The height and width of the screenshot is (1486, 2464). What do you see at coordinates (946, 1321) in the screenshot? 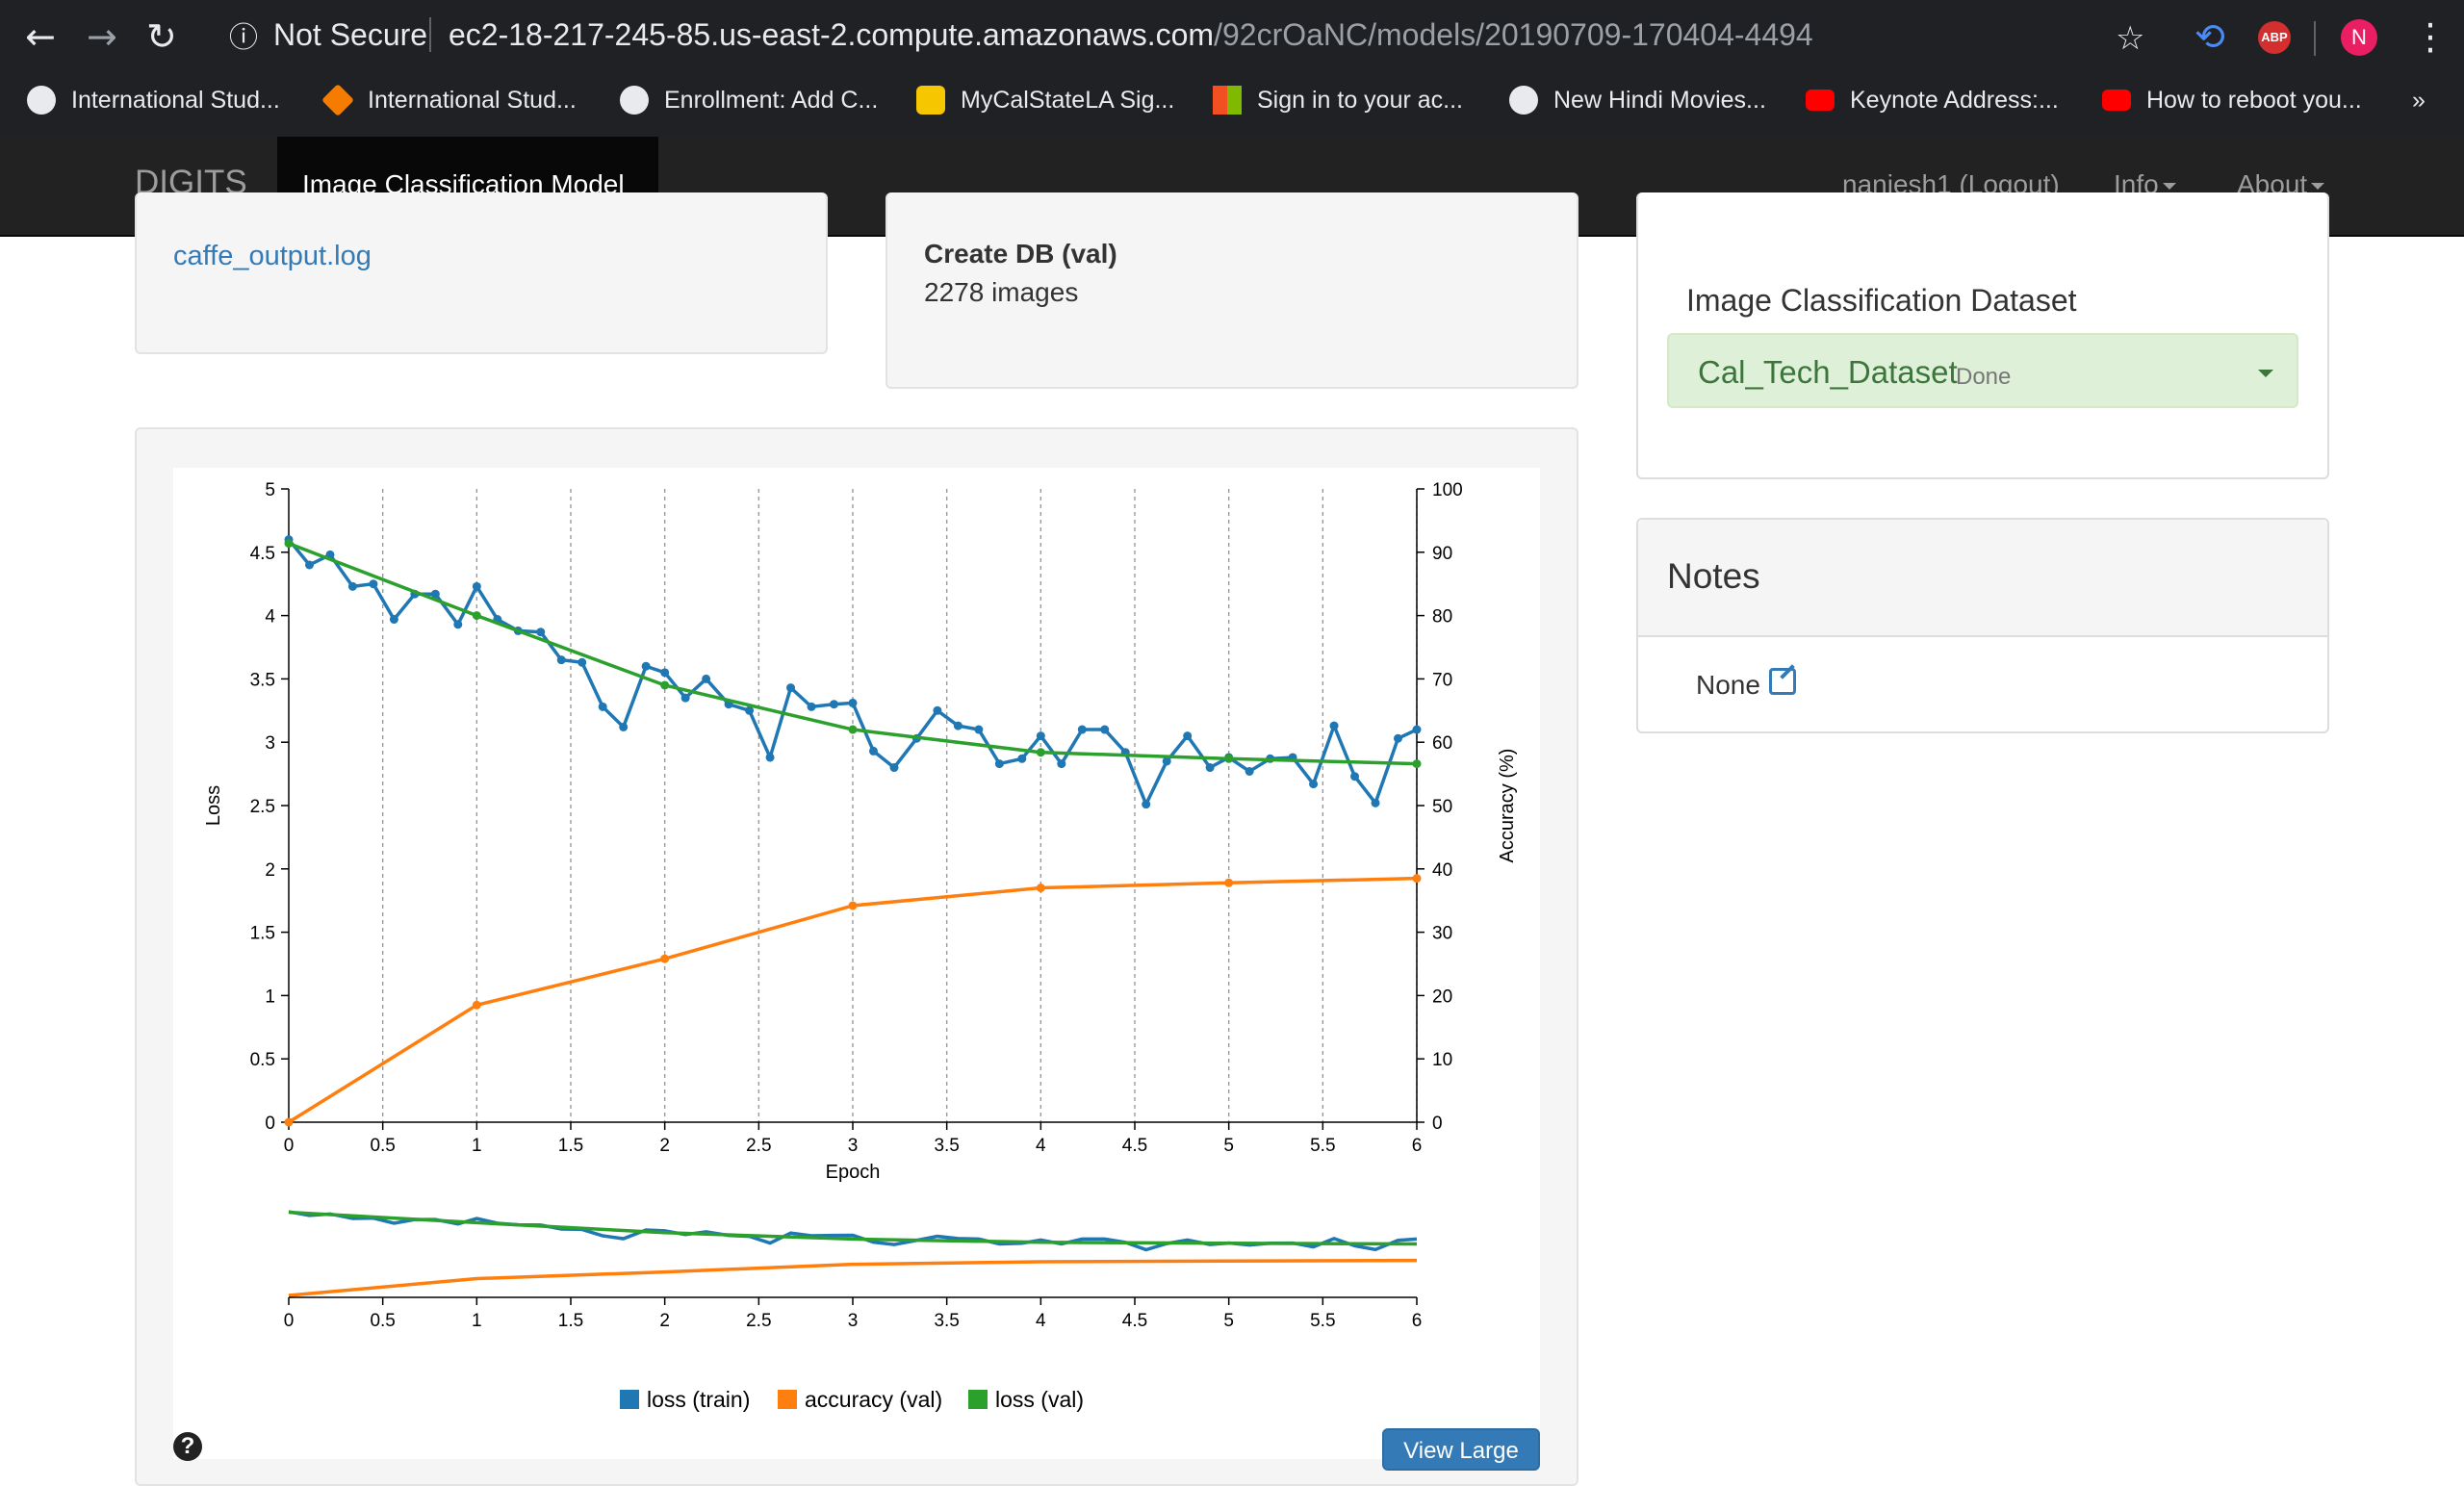
I see `overview-x-tick-label: 3.5` at bounding box center [946, 1321].